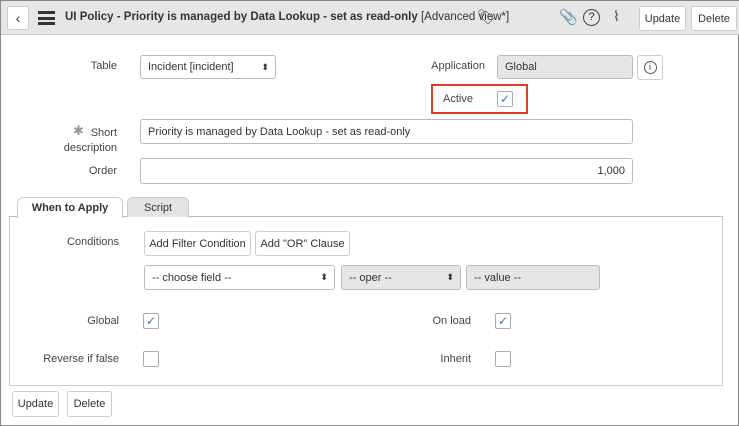 The image size is (739, 426). I want to click on info-icon: i, so click(650, 67).